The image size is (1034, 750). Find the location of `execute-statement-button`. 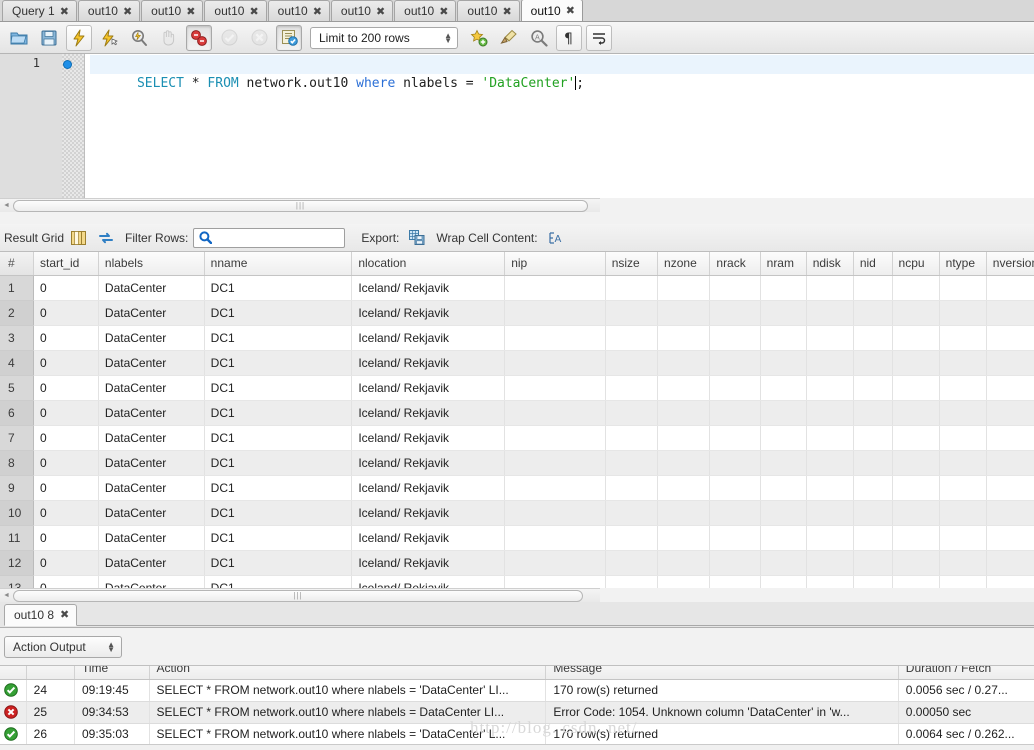

execute-statement-button is located at coordinates (79, 37).